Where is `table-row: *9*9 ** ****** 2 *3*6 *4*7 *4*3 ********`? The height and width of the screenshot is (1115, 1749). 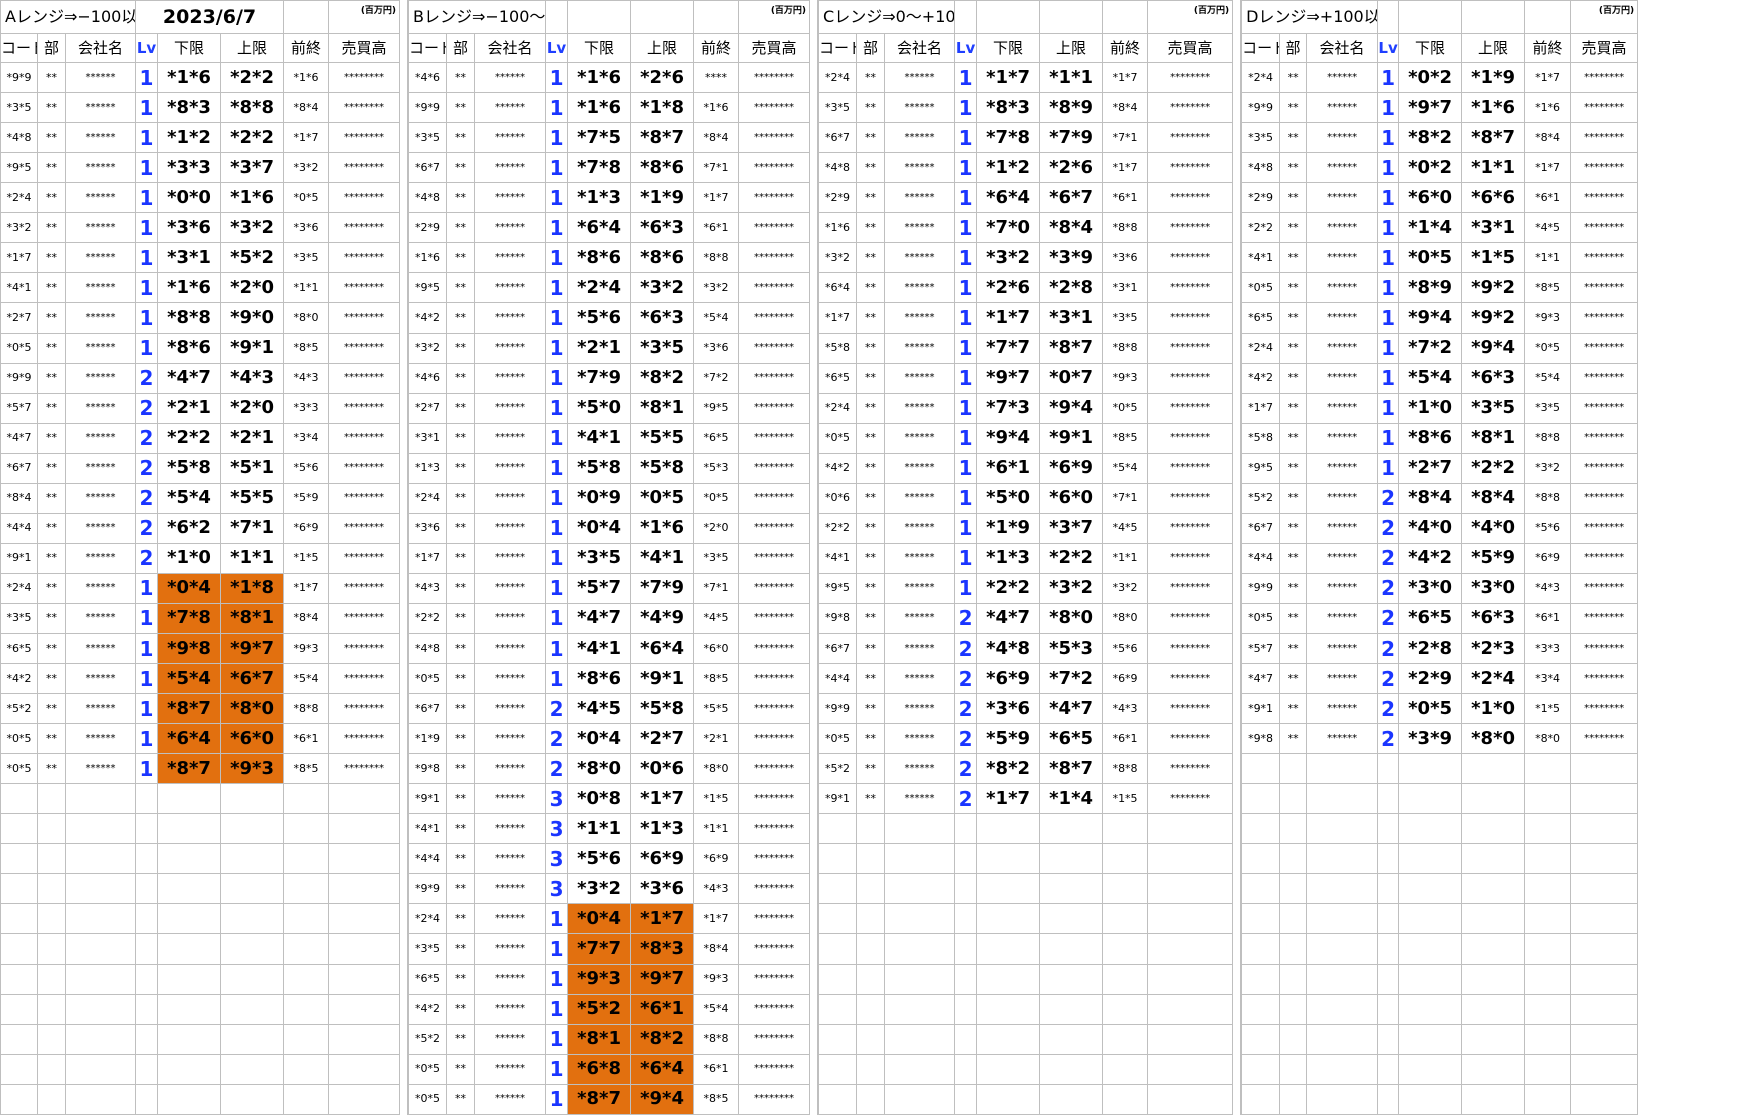
table-row: *9*9 ** ****** 2 *3*6 *4*7 *4*3 ******** is located at coordinates (1026, 709).